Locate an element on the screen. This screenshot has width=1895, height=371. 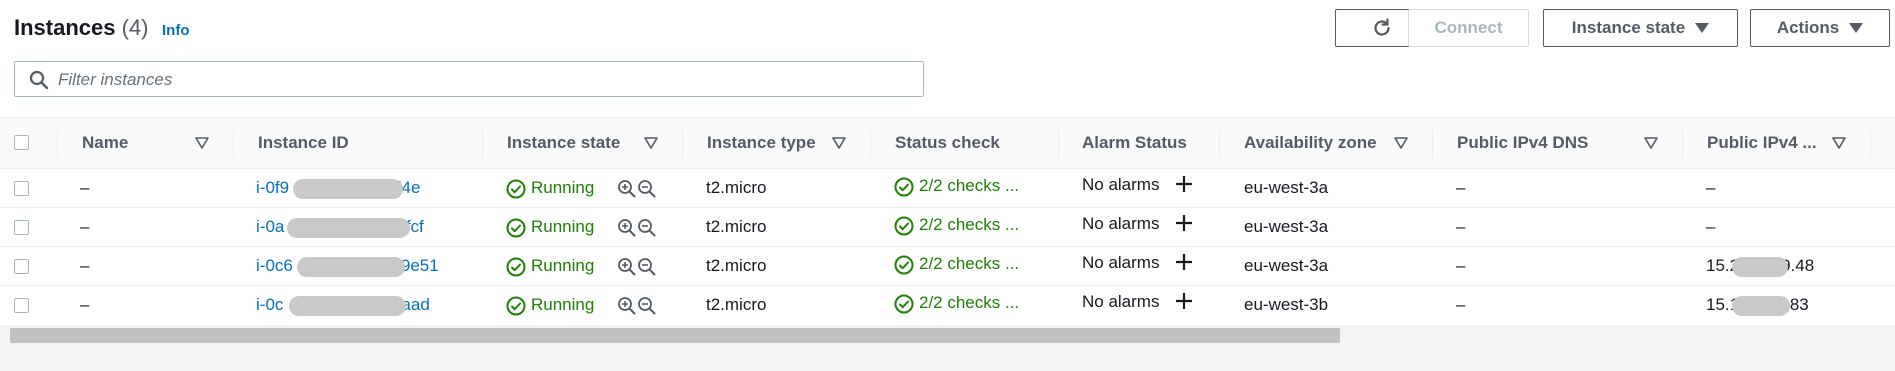
info-link: Info is located at coordinates (176, 30).